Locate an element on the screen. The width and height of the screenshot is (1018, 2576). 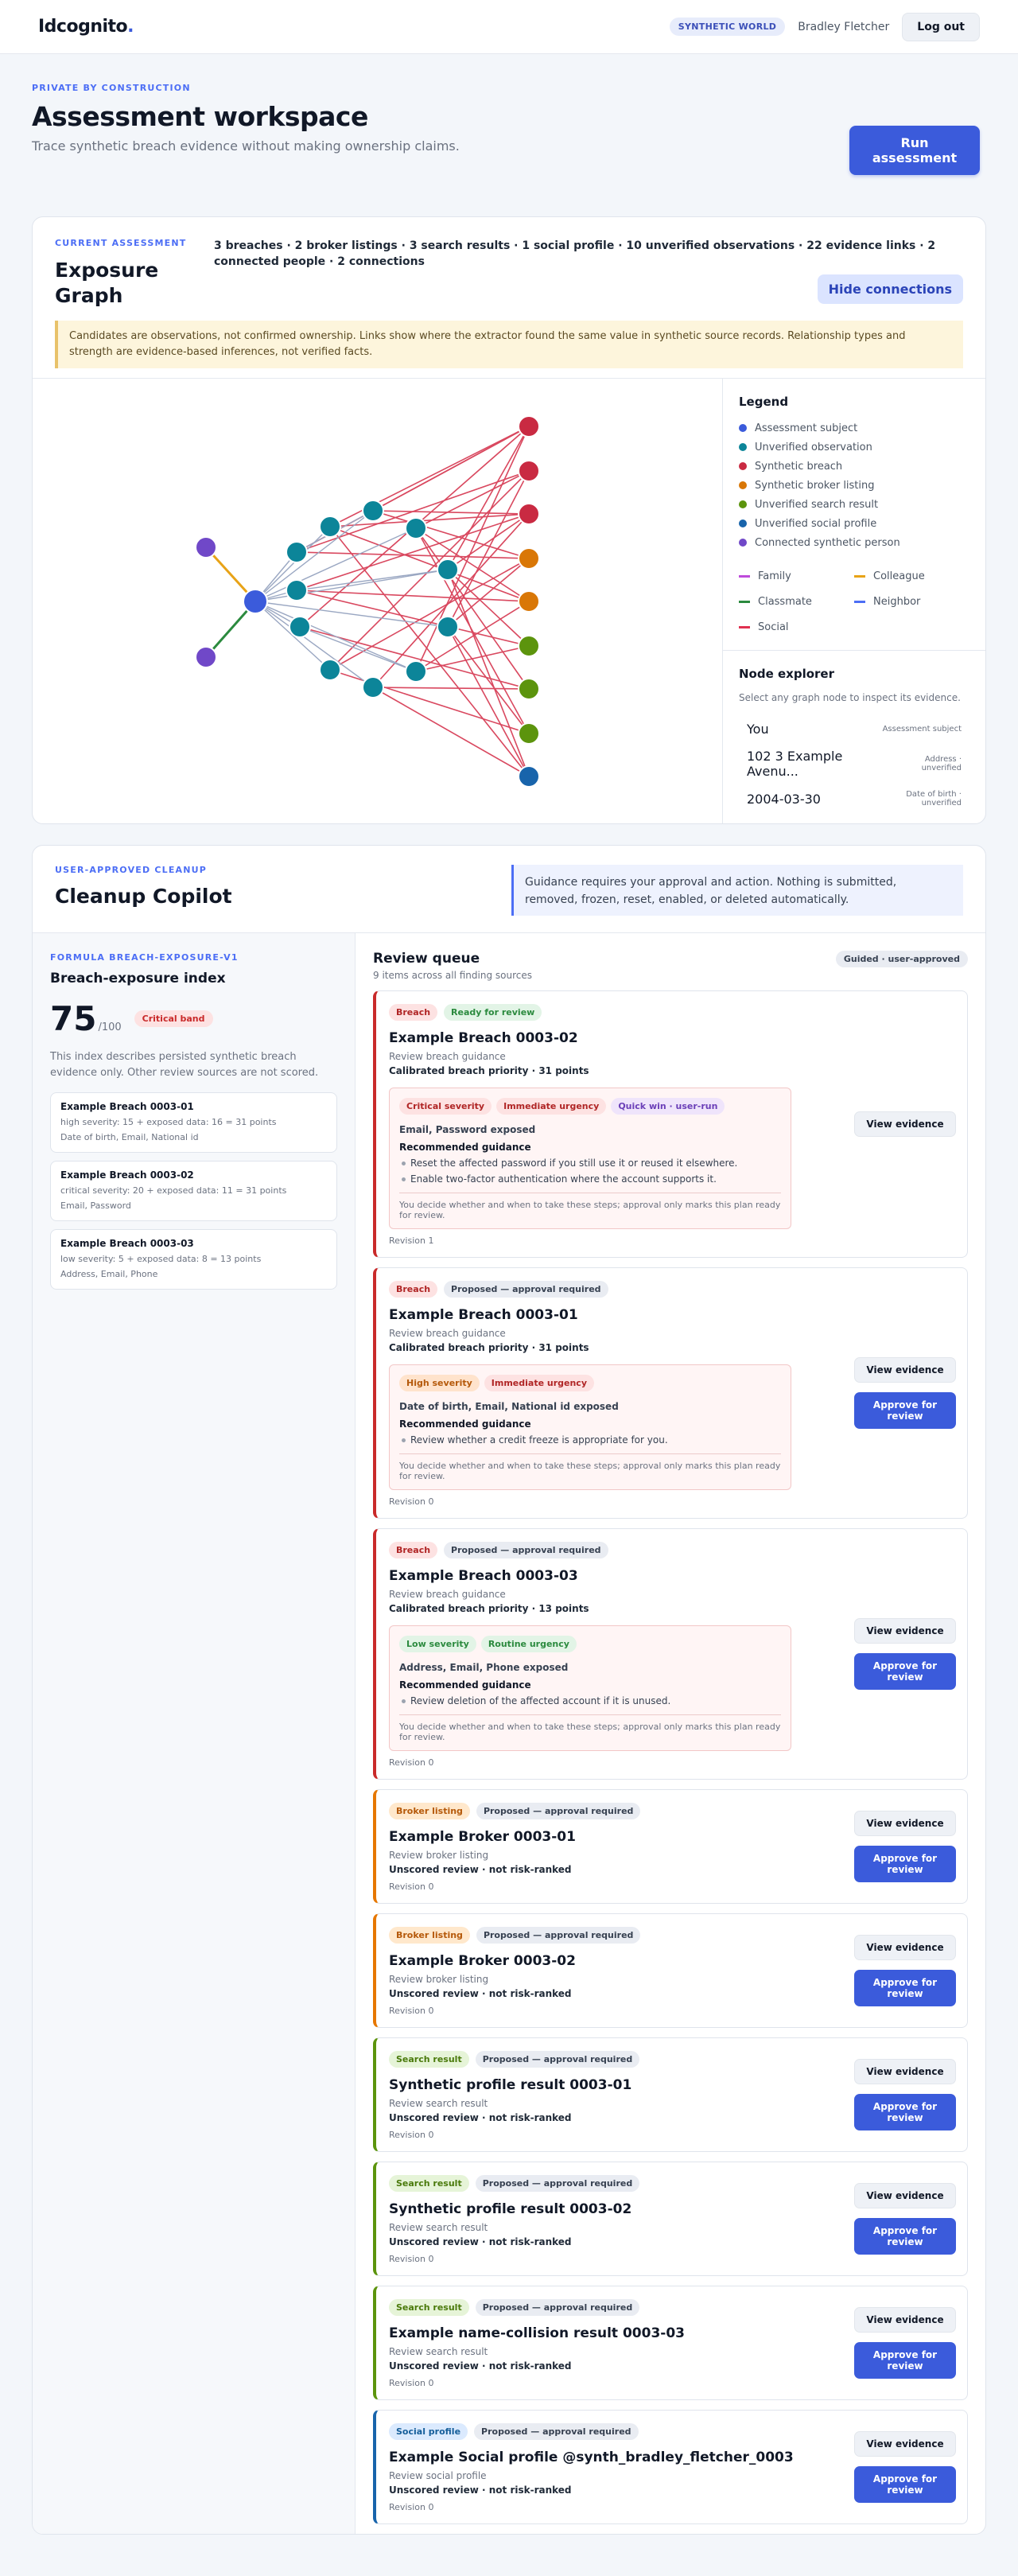
kind-badge: Broker listing is located at coordinates (429, 1811).